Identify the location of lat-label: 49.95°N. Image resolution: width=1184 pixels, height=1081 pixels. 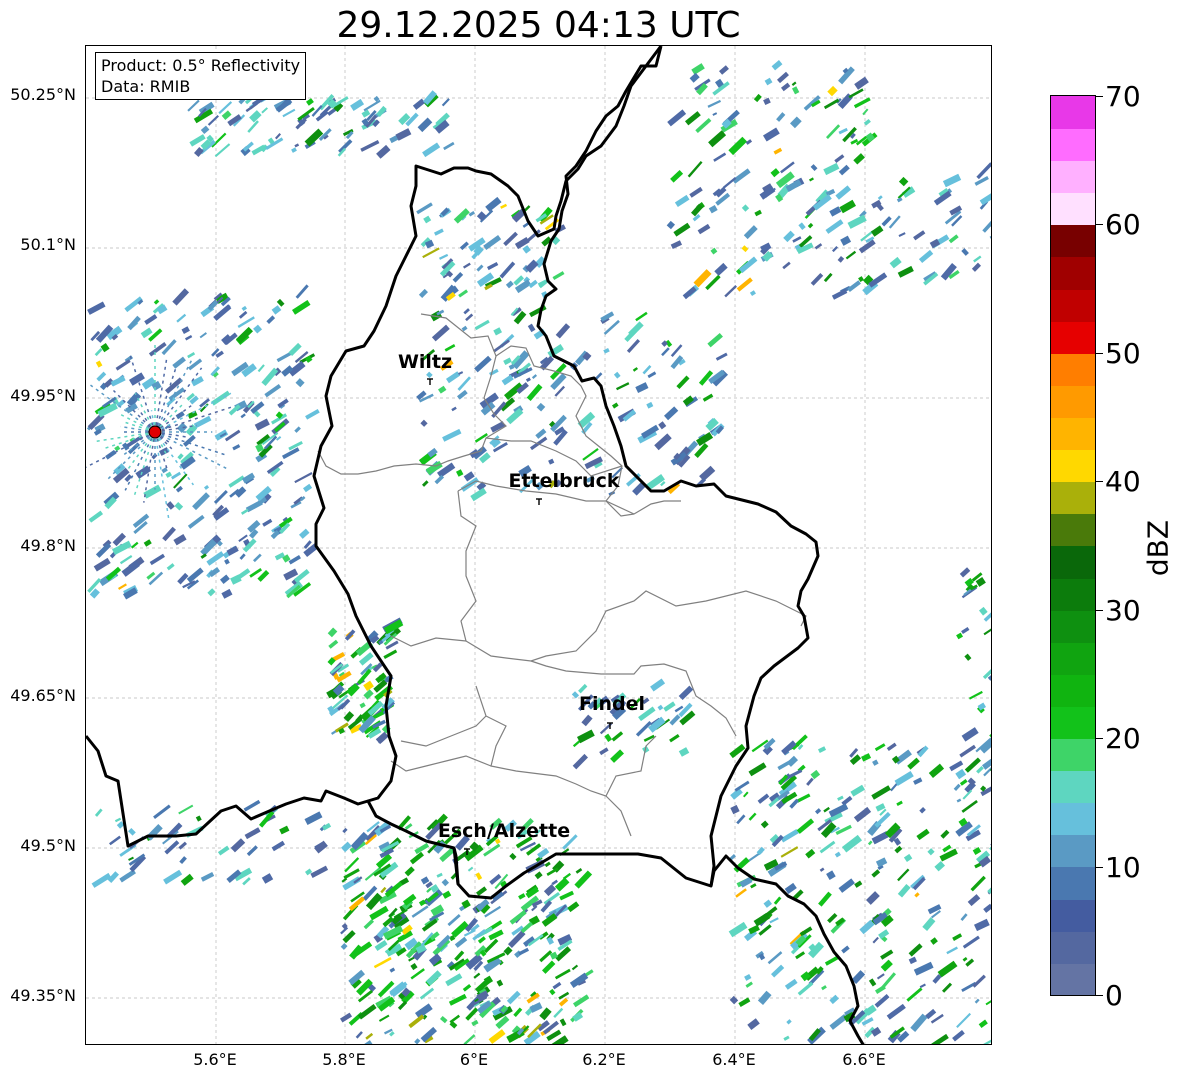
(43, 395).